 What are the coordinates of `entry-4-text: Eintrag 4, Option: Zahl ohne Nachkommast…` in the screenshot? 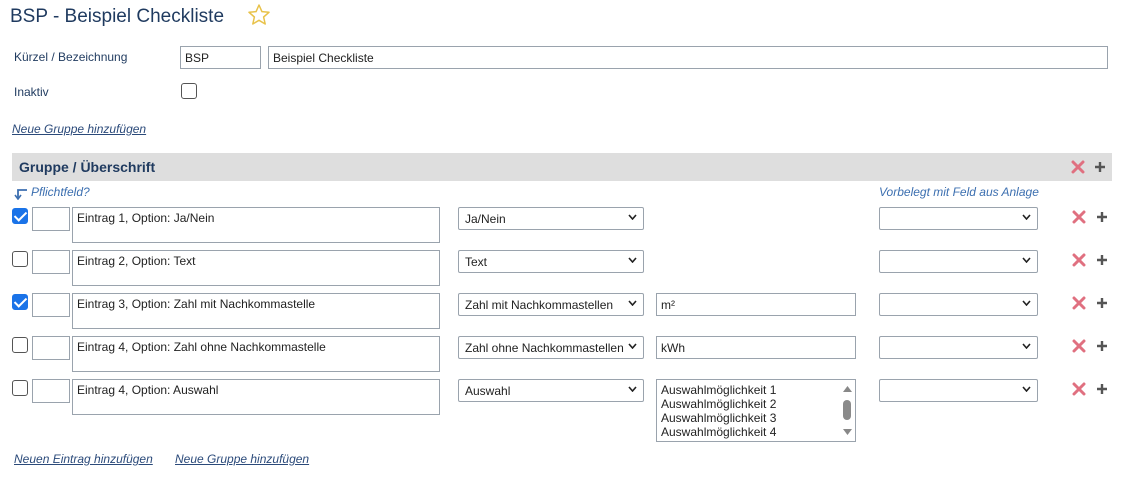 It's located at (201, 347).